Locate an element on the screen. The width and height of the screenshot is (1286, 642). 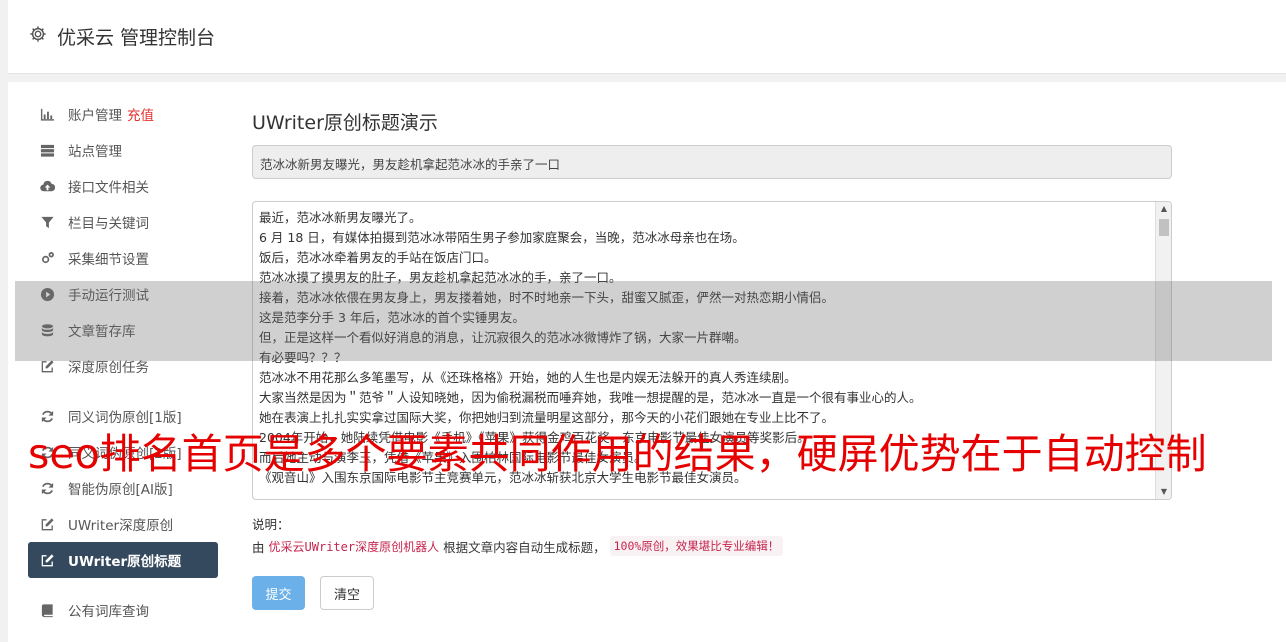
submit-button: 提交 is located at coordinates (278, 593).